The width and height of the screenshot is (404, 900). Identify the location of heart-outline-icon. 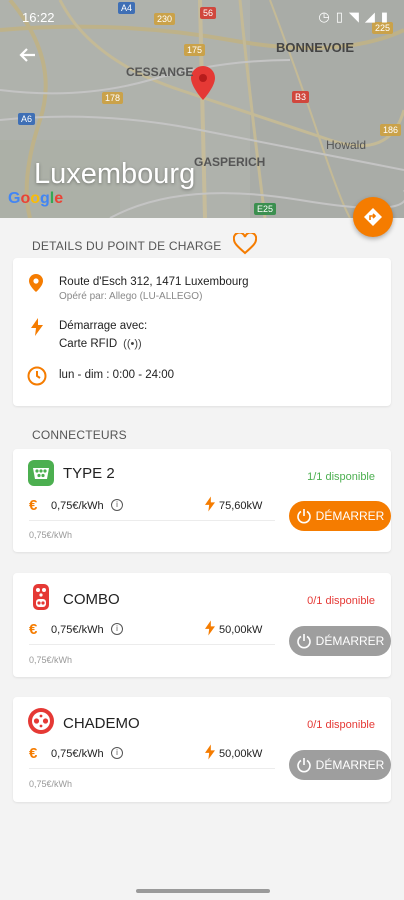
(245, 245).